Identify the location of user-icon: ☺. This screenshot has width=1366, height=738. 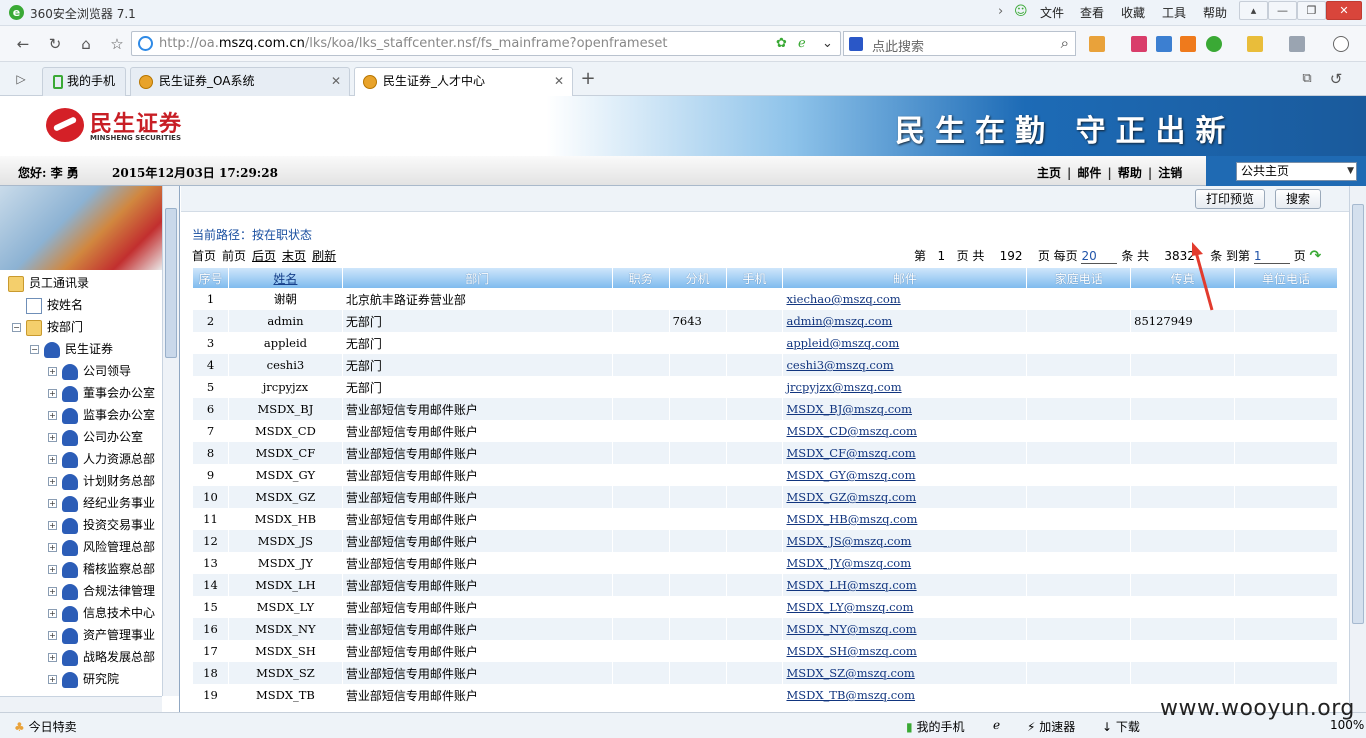
(1021, 11).